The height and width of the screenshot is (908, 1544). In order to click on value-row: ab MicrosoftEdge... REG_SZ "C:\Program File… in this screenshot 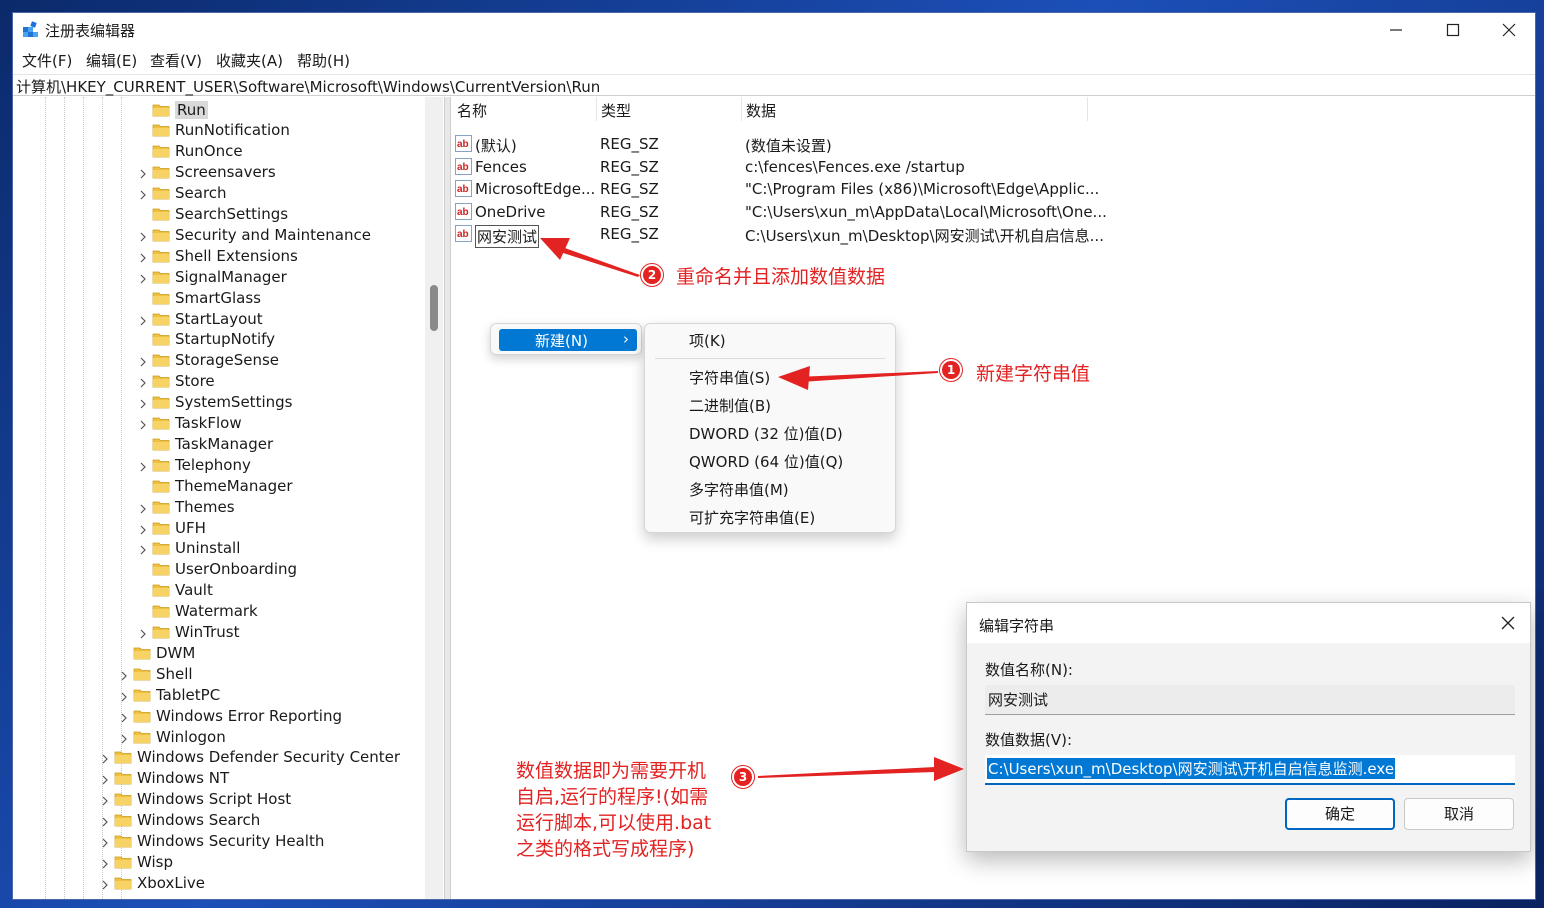, I will do `click(777, 190)`.